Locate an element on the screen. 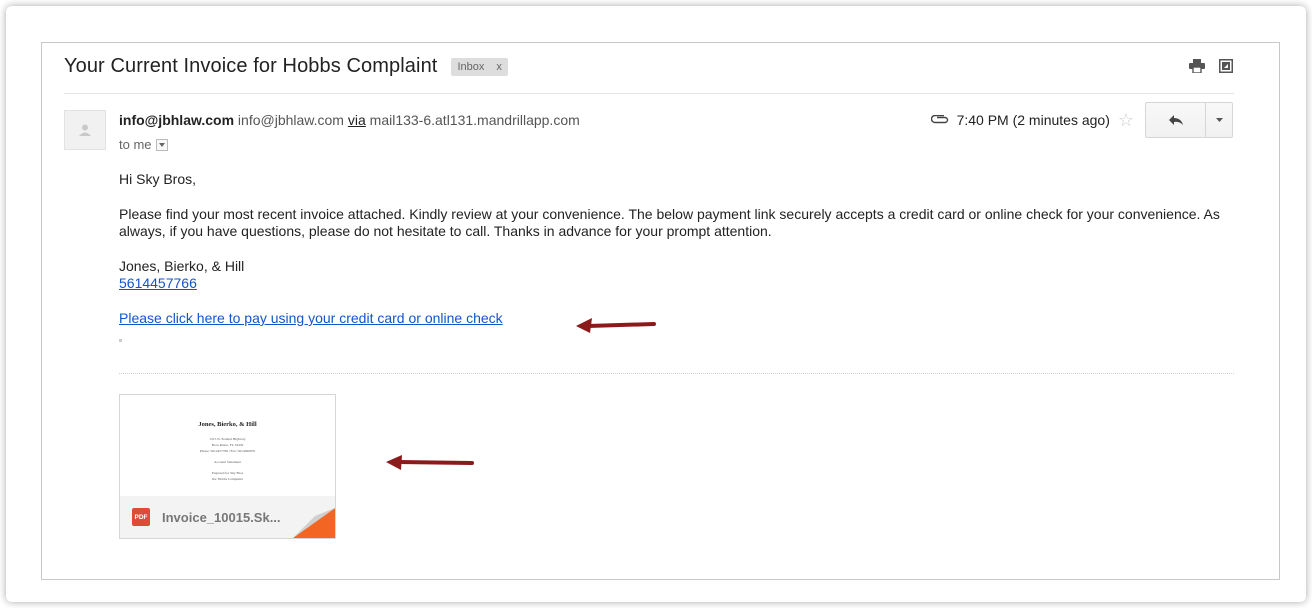 The image size is (1312, 608). remove-label-button: x is located at coordinates (499, 67).